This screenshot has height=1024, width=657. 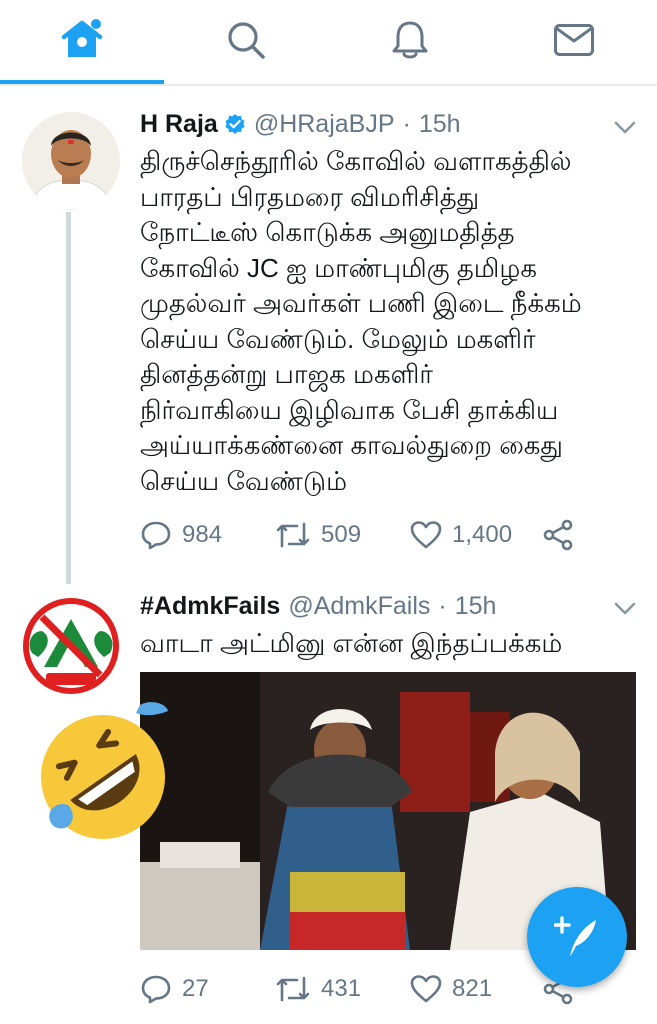 I want to click on bell-icon, so click(x=410, y=40).